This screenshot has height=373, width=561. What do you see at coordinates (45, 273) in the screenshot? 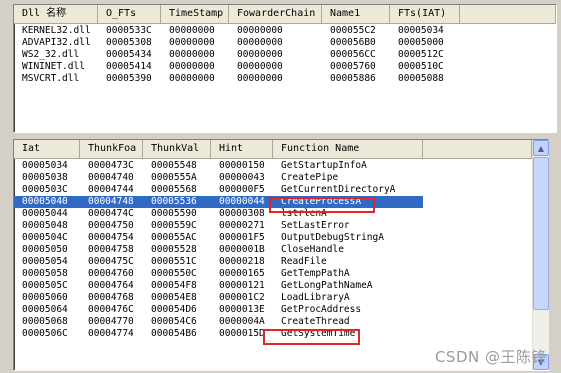
I see `function-cell: 00005058` at bounding box center [45, 273].